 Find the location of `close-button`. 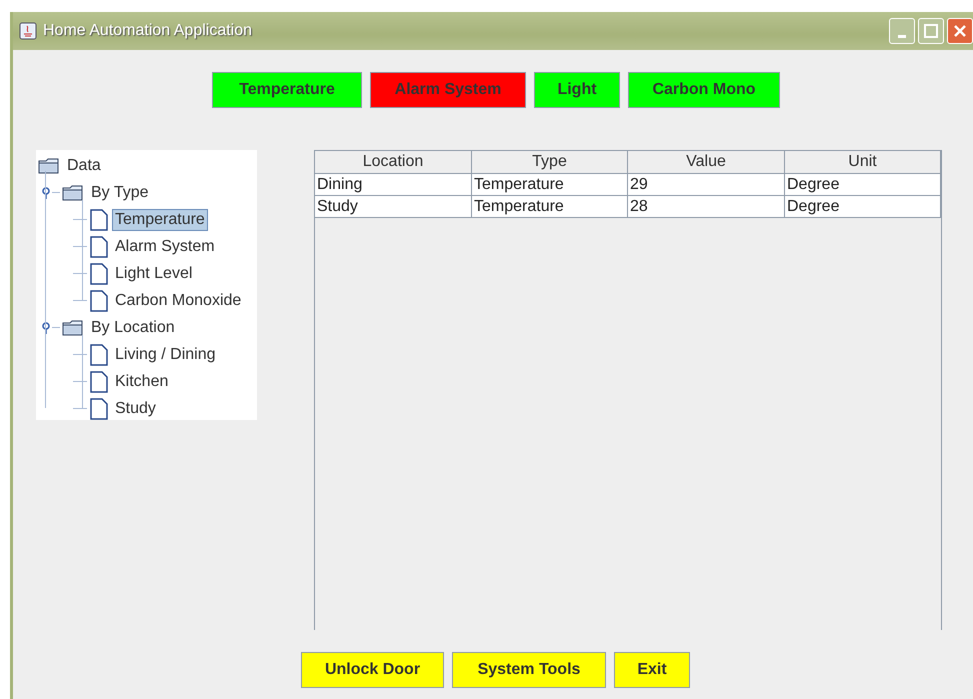

close-button is located at coordinates (960, 31).